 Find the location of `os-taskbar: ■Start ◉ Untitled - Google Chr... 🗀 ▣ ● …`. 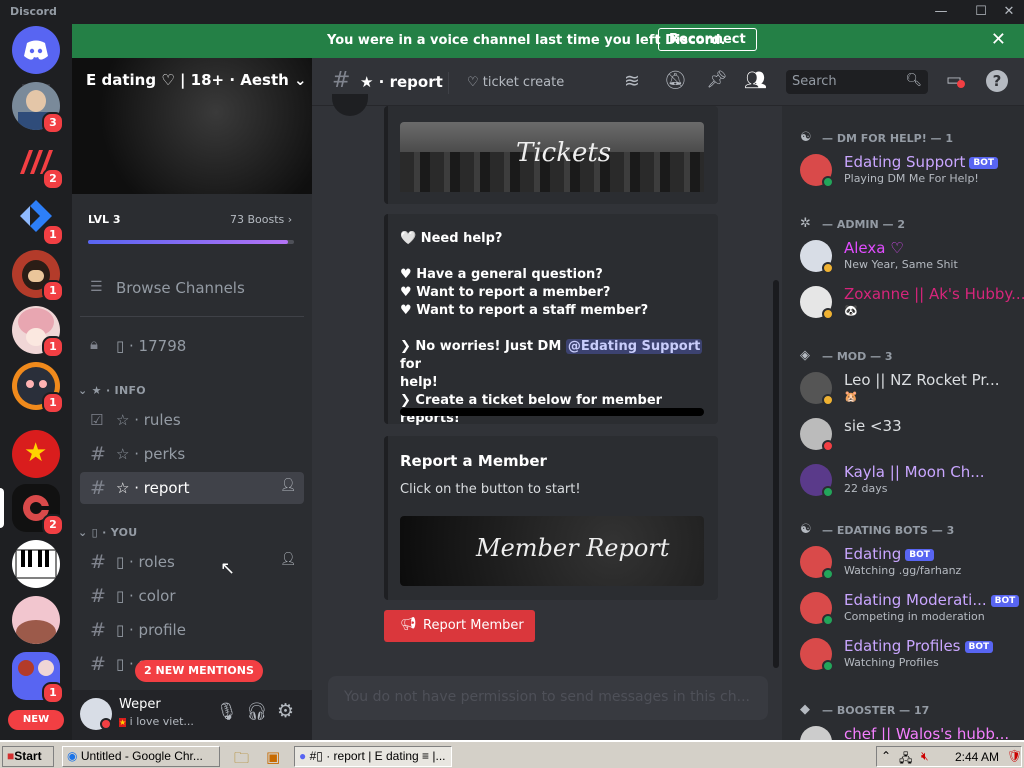

os-taskbar: ■Start ◉ Untitled - Google Chr... 🗀 ▣ ● … is located at coordinates (512, 754).